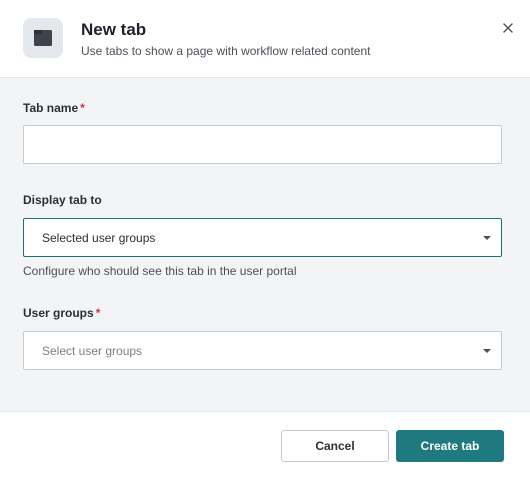 The image size is (530, 478). What do you see at coordinates (43, 38) in the screenshot?
I see `browser-tab-icon` at bounding box center [43, 38].